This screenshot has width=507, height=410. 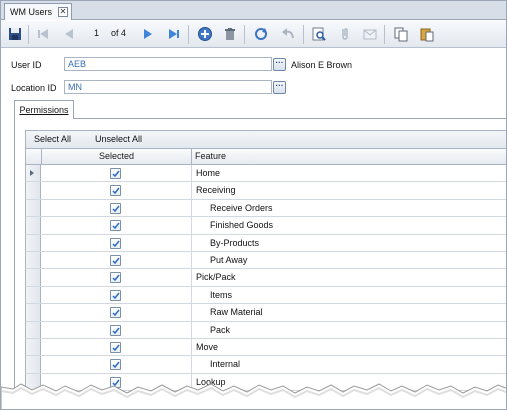 I want to click on feature-cell: Home, so click(x=208, y=173).